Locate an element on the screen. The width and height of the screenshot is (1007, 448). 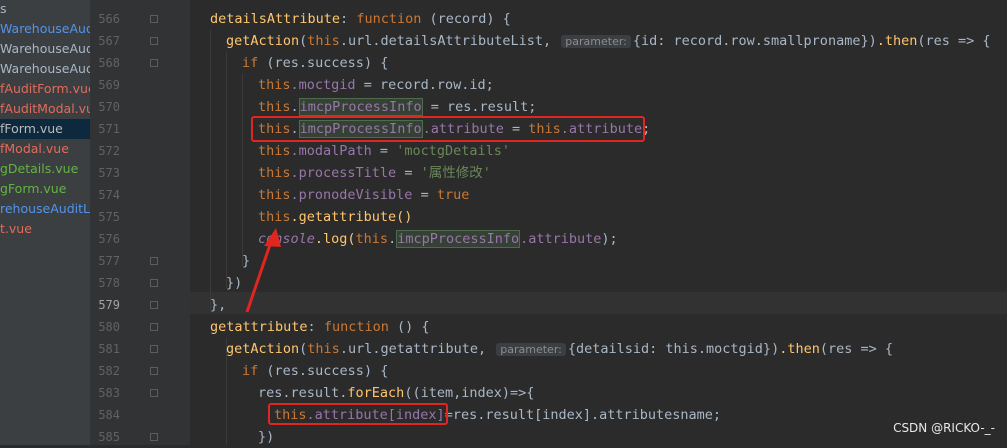
watermark: CSDN @RICKO-_- is located at coordinates (944, 428).